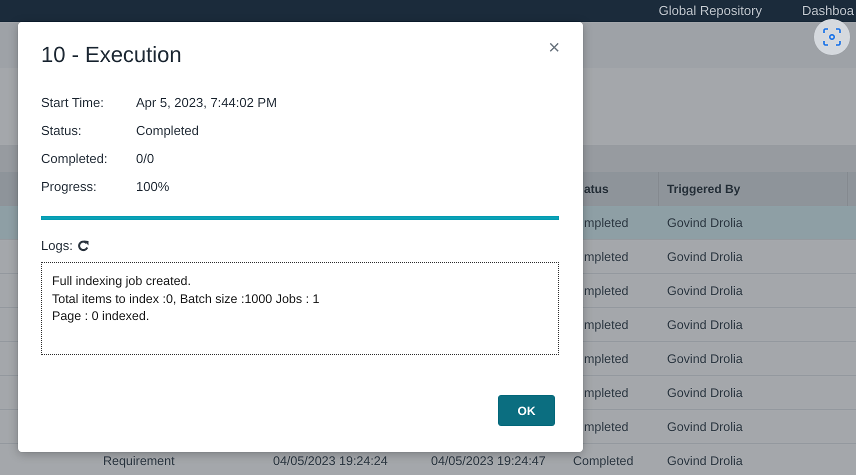 This screenshot has height=475, width=856. I want to click on nav-link: Dashboa, so click(828, 11).